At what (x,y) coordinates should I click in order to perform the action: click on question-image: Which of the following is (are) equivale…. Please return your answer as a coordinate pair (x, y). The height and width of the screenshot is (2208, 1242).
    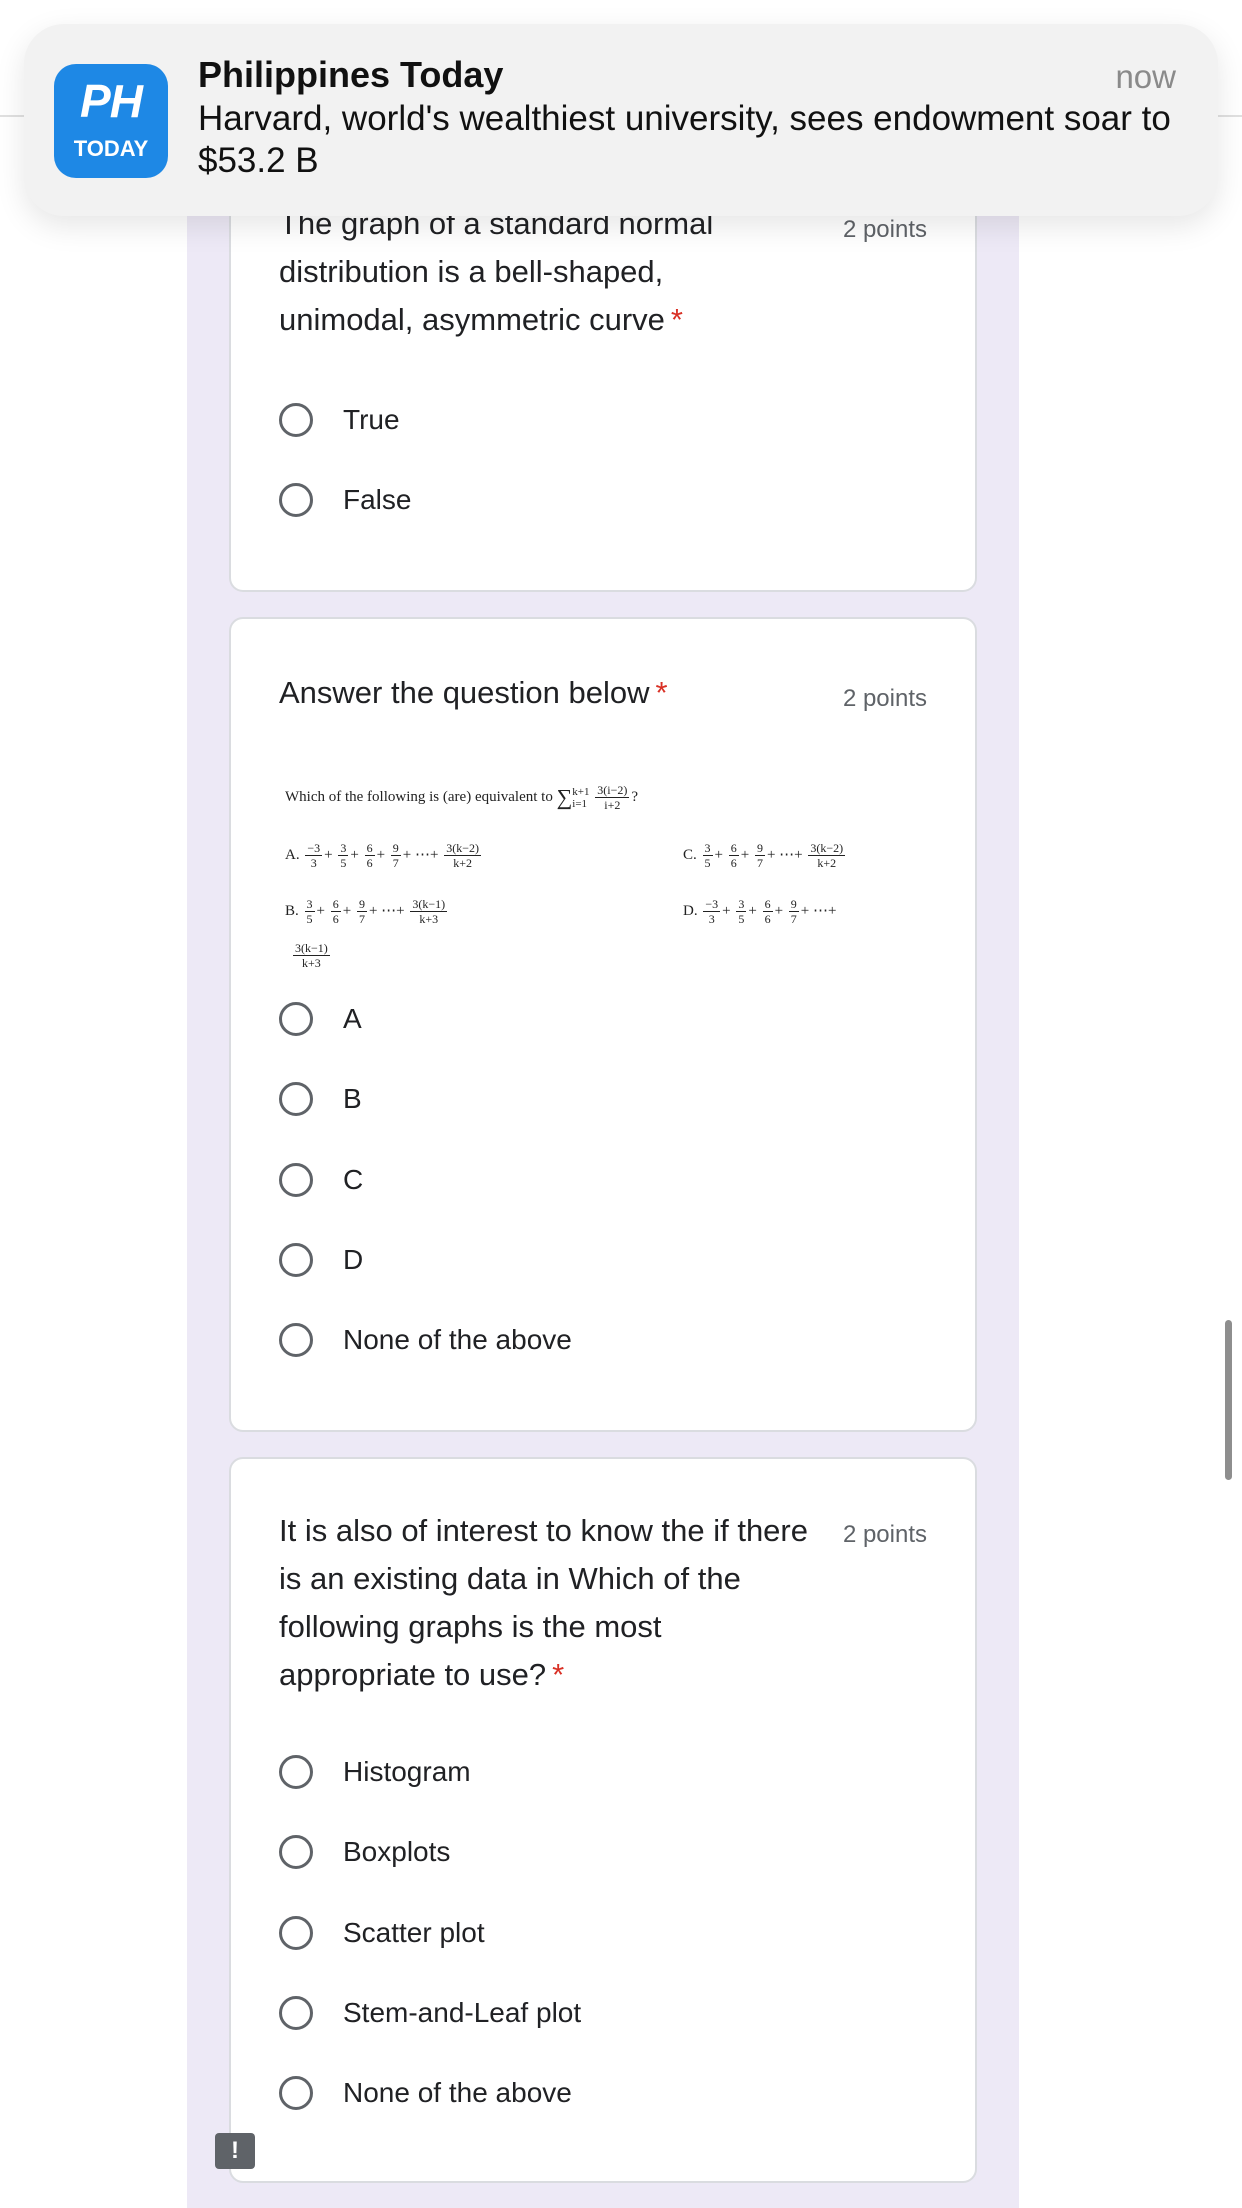
    Looking at the image, I should click on (605, 884).